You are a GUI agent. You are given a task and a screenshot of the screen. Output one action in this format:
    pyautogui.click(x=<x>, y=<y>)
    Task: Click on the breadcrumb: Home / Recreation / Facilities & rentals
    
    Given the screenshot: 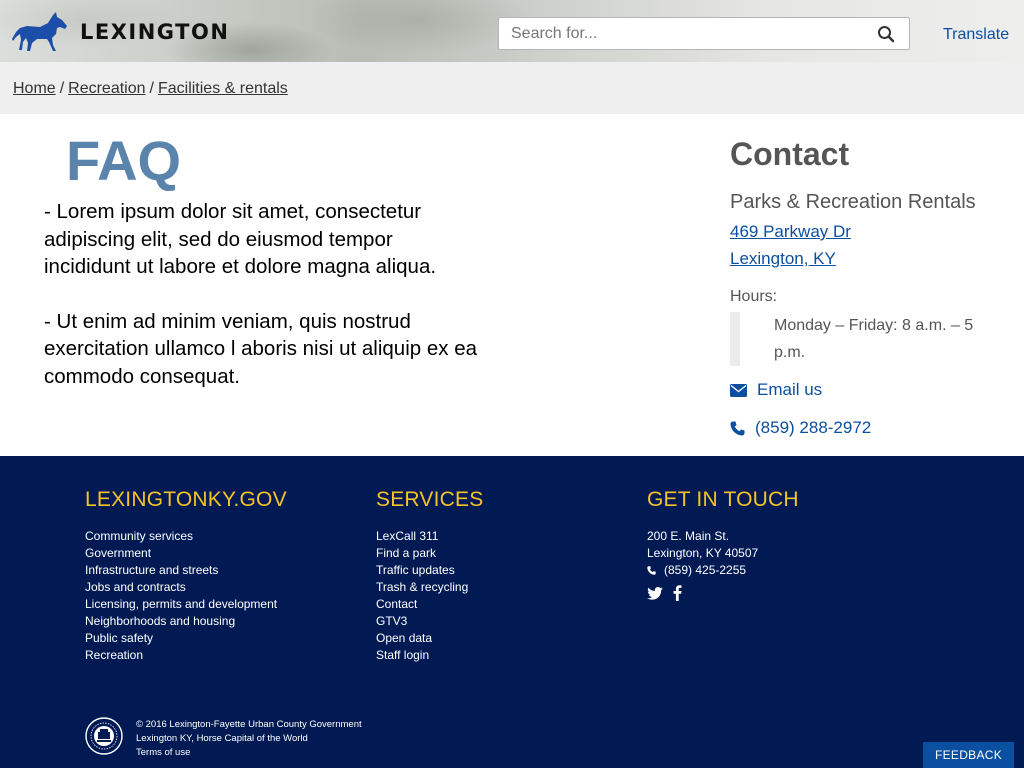 What is the action you would take?
    pyautogui.click(x=512, y=88)
    